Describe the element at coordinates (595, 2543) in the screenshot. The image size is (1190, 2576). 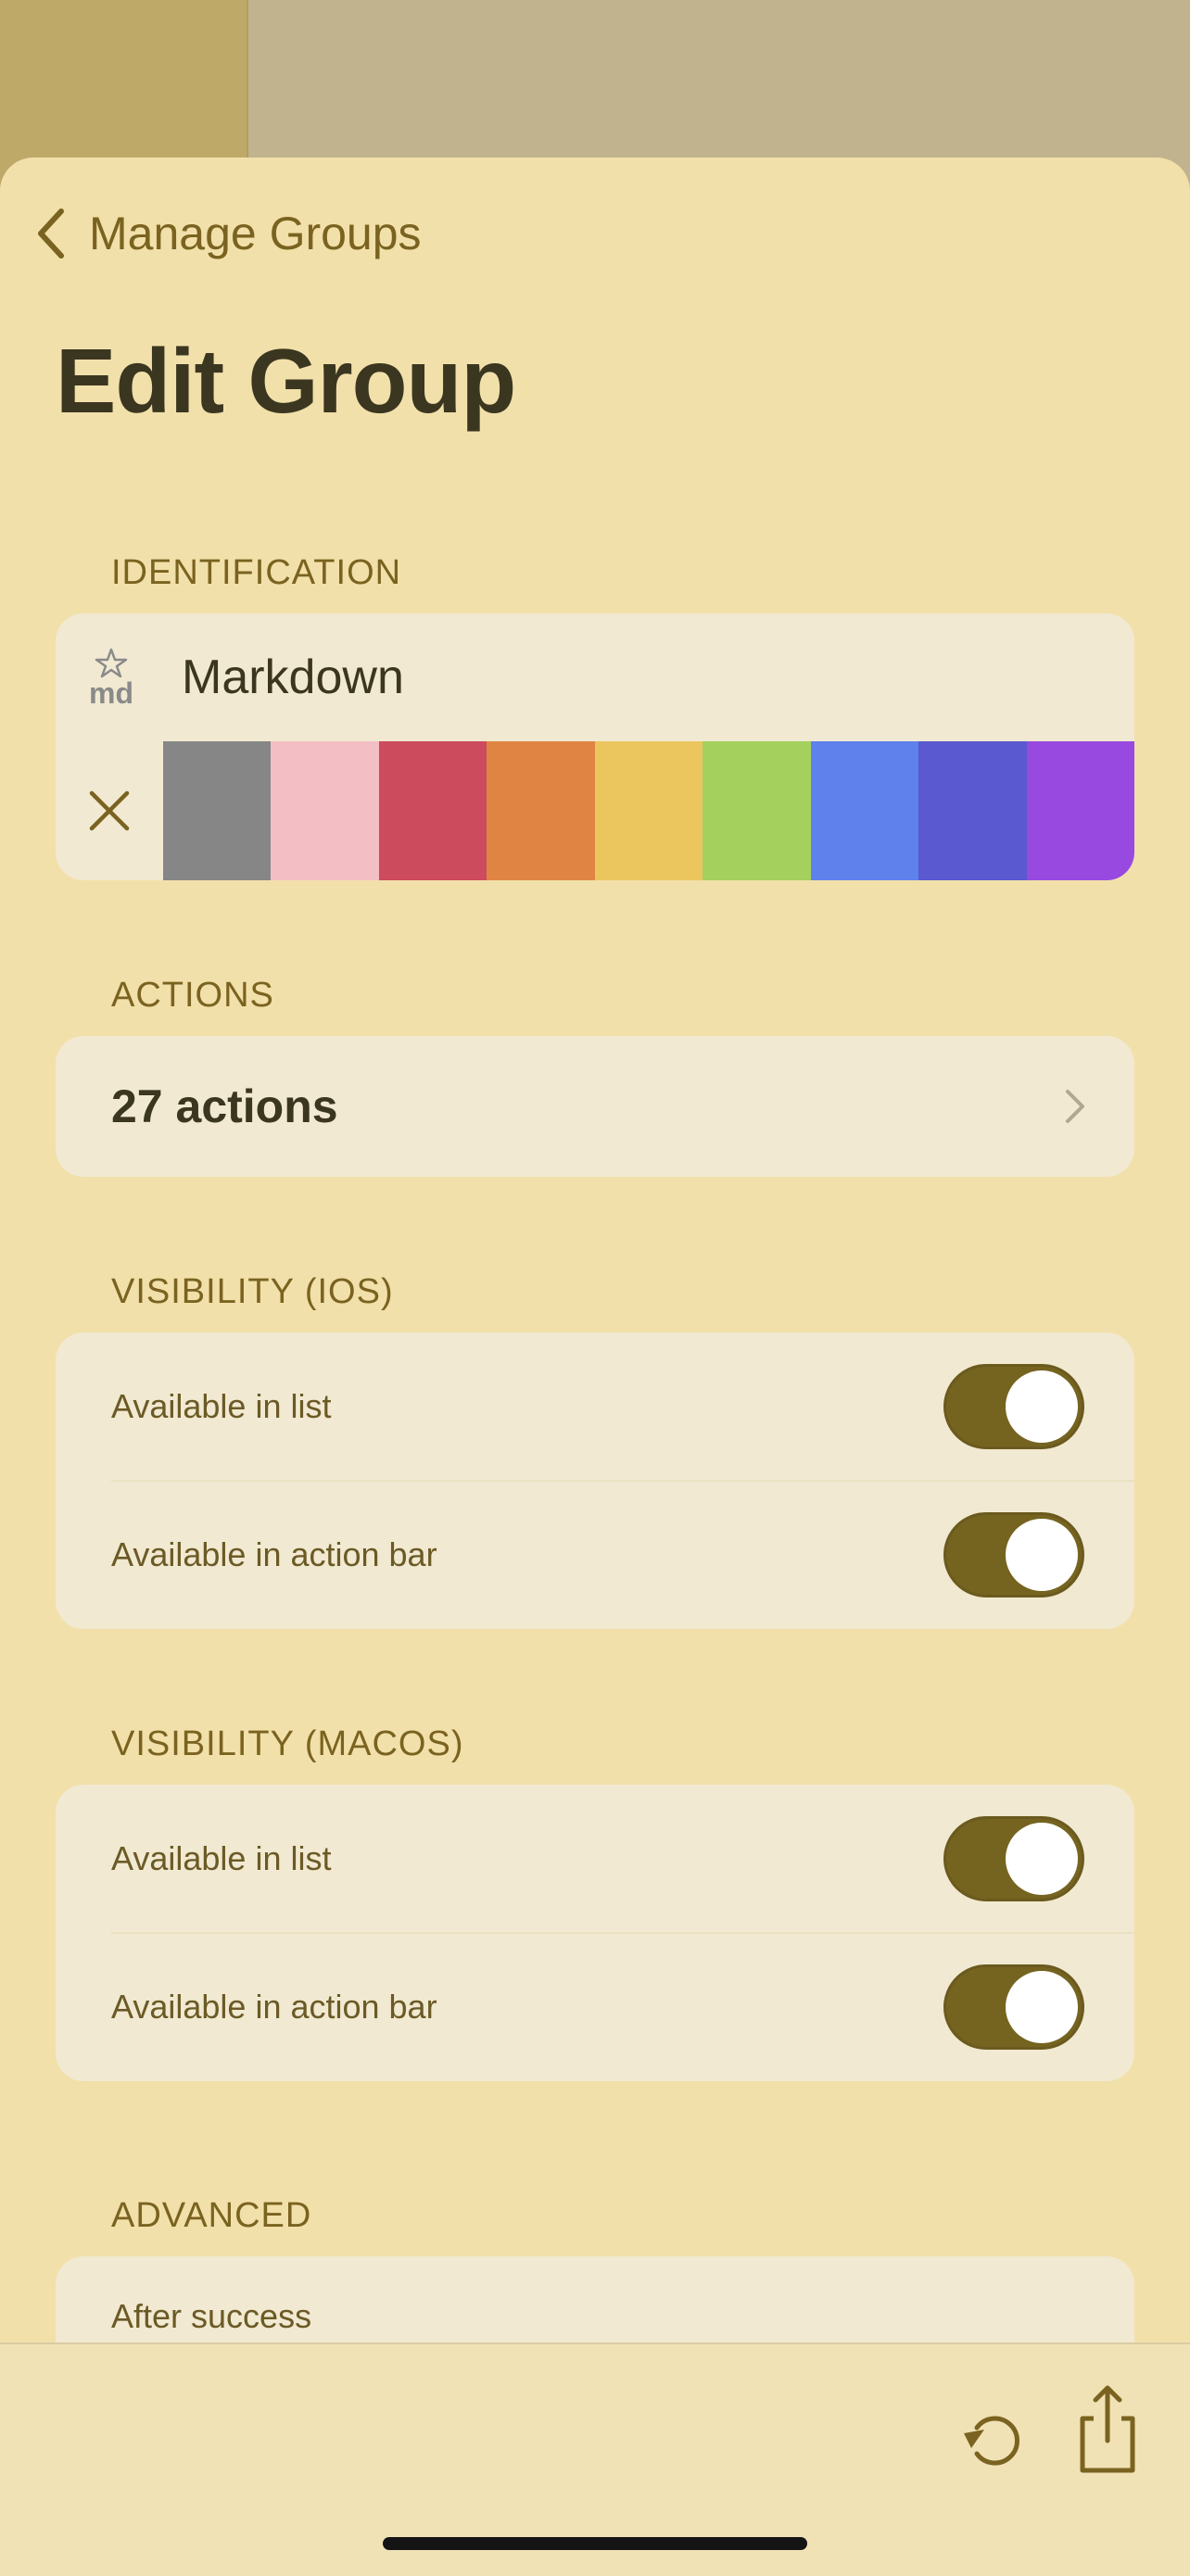
I see `home-indicator` at that location.